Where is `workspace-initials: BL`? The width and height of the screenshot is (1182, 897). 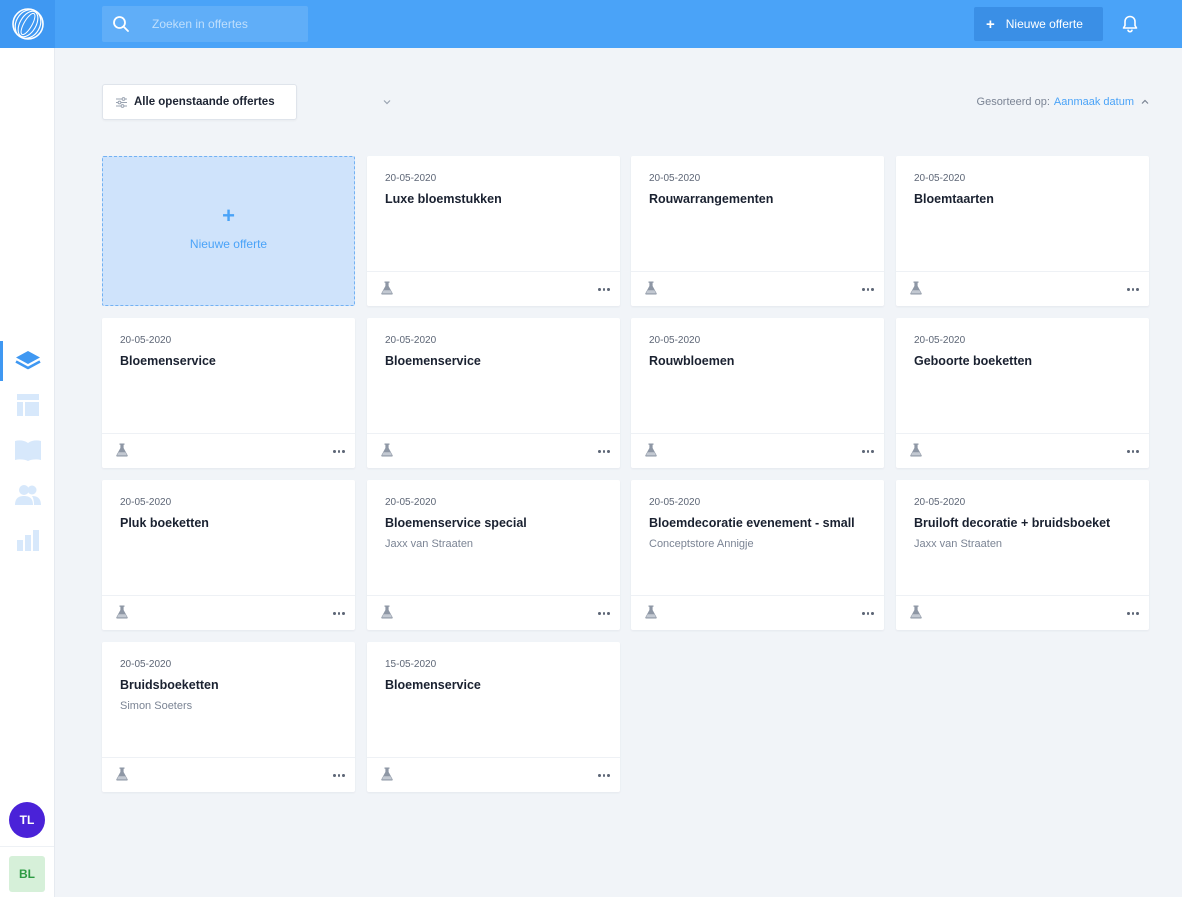
workspace-initials: BL is located at coordinates (27, 874).